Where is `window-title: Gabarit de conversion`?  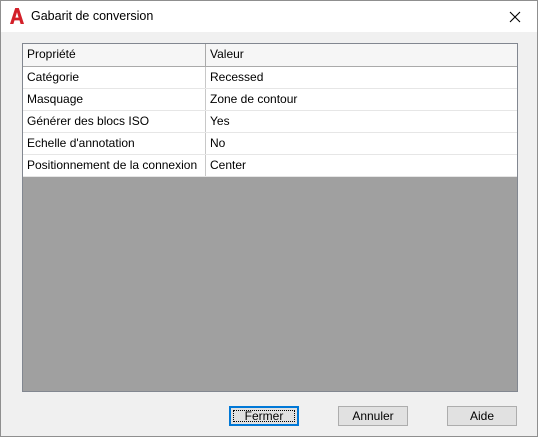
window-title: Gabarit de conversion is located at coordinates (92, 16).